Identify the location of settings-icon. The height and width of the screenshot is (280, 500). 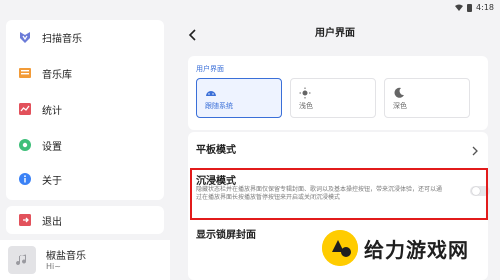
(25, 145).